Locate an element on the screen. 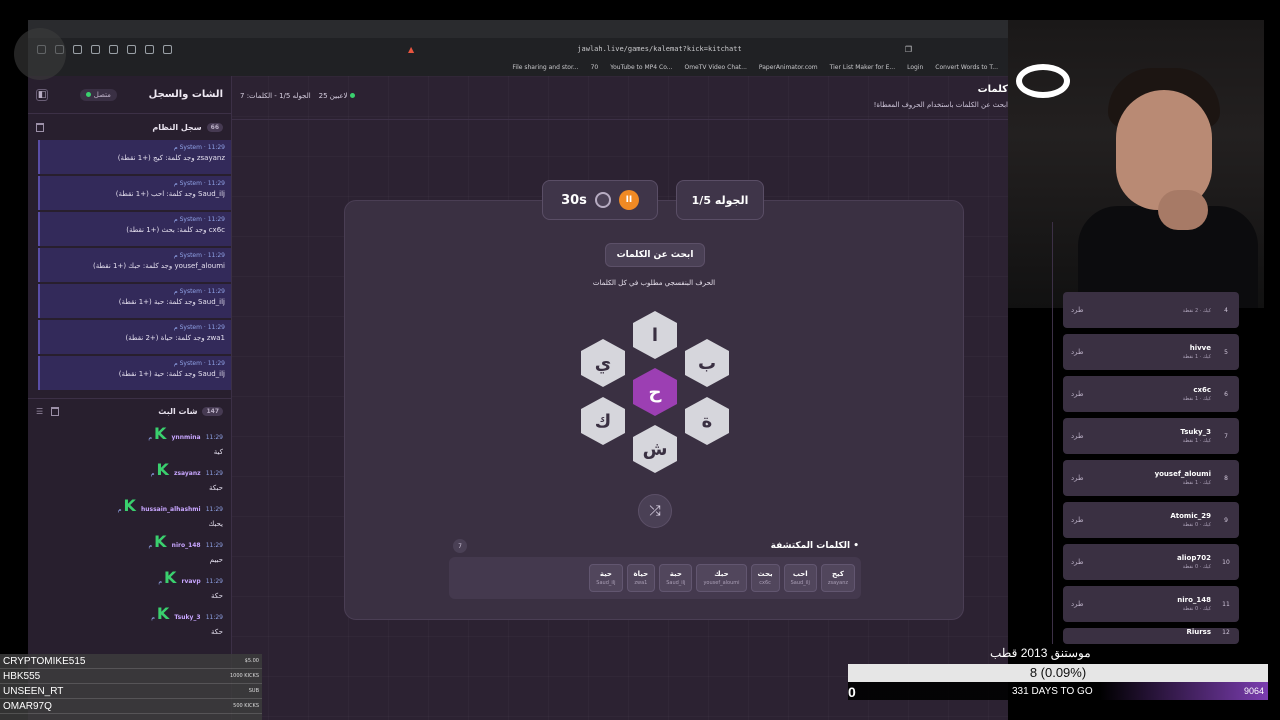  pause-button: II is located at coordinates (628, 200).